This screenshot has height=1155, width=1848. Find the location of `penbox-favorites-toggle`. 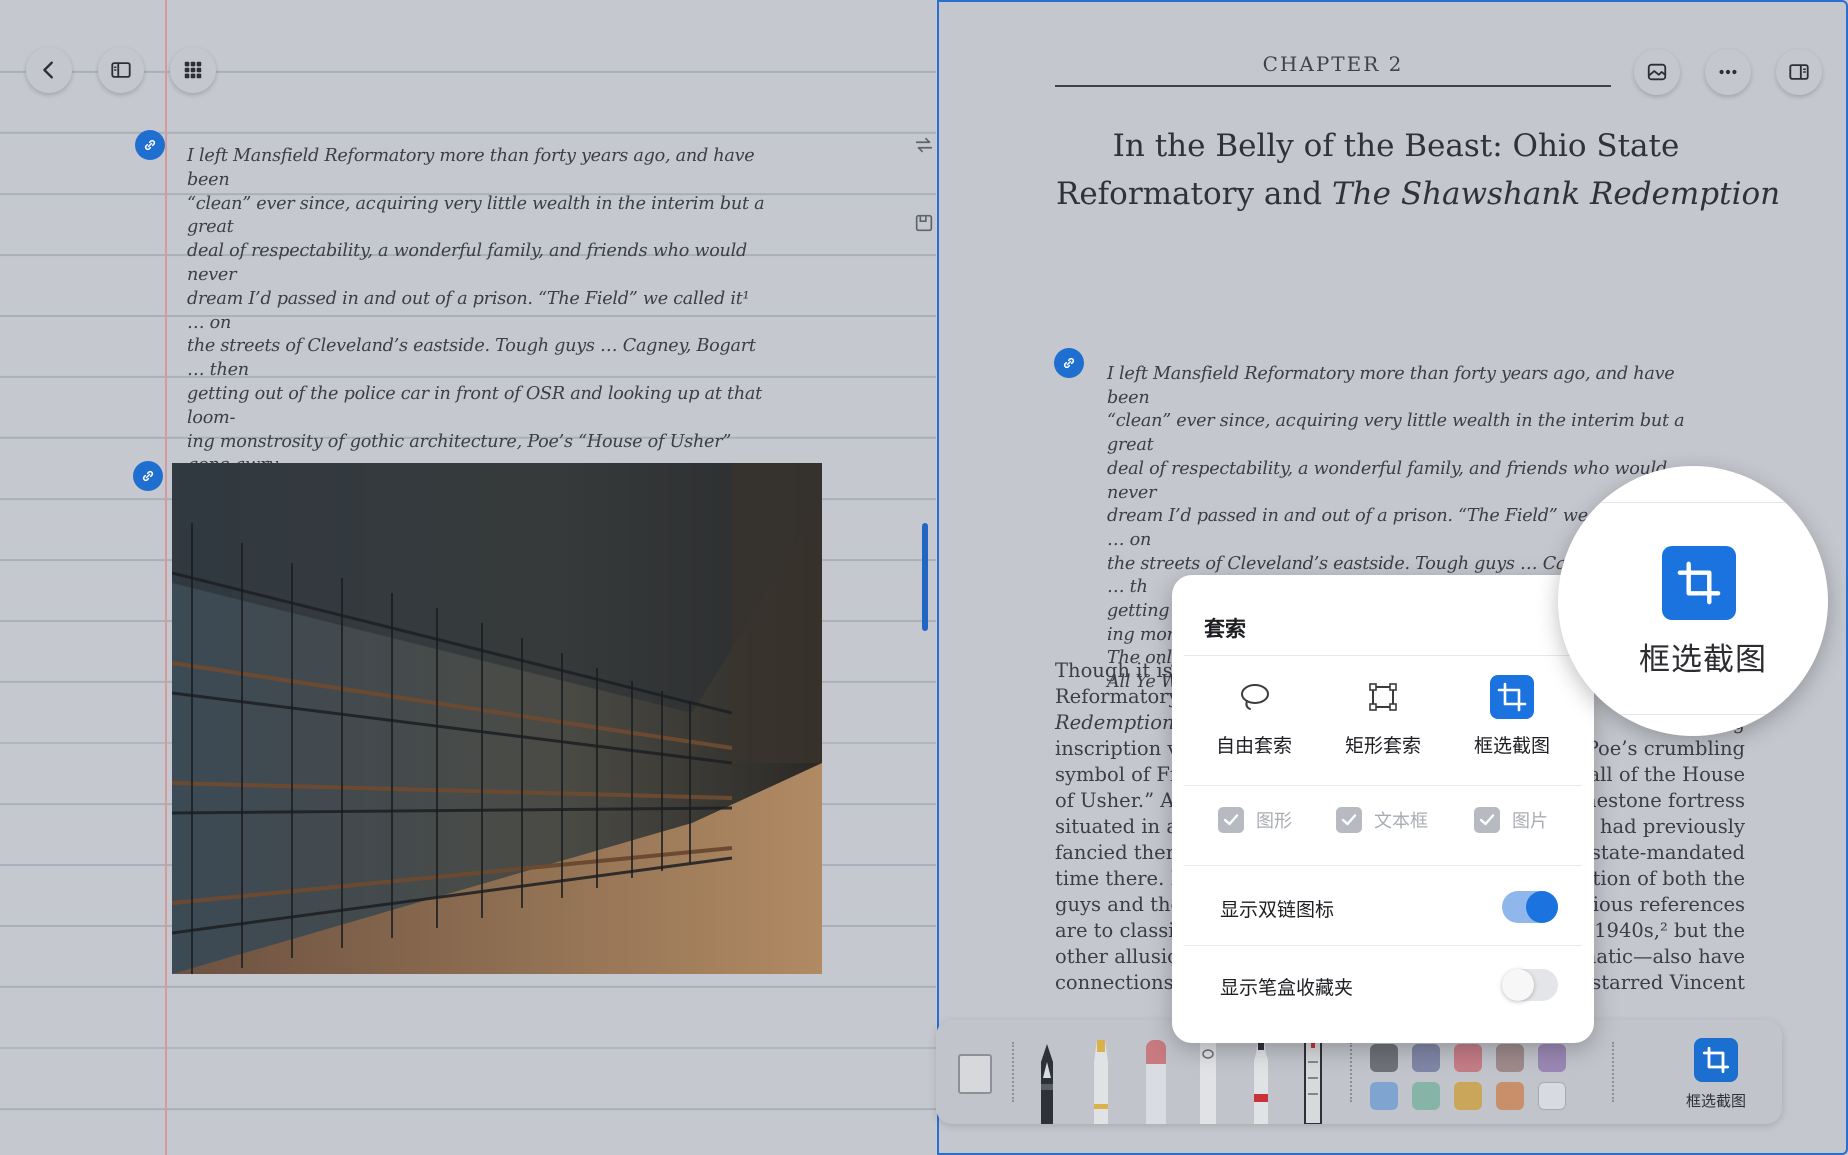

penbox-favorites-toggle is located at coordinates (1530, 985).